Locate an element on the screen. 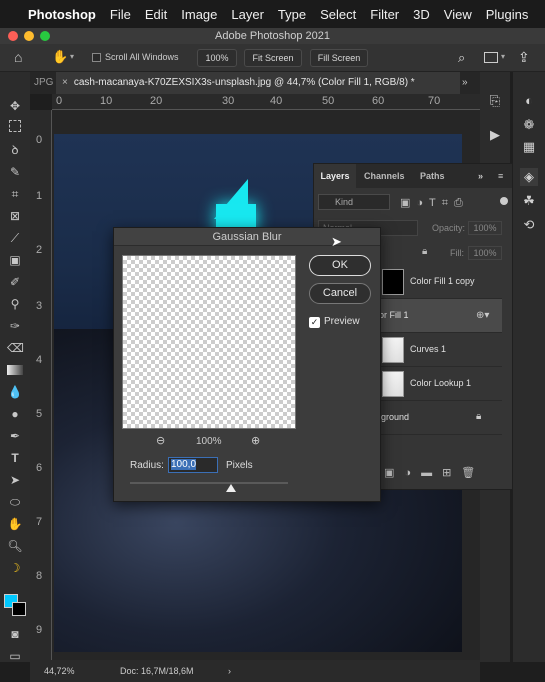  fill-screen-button: Fill Screen is located at coordinates (339, 58).